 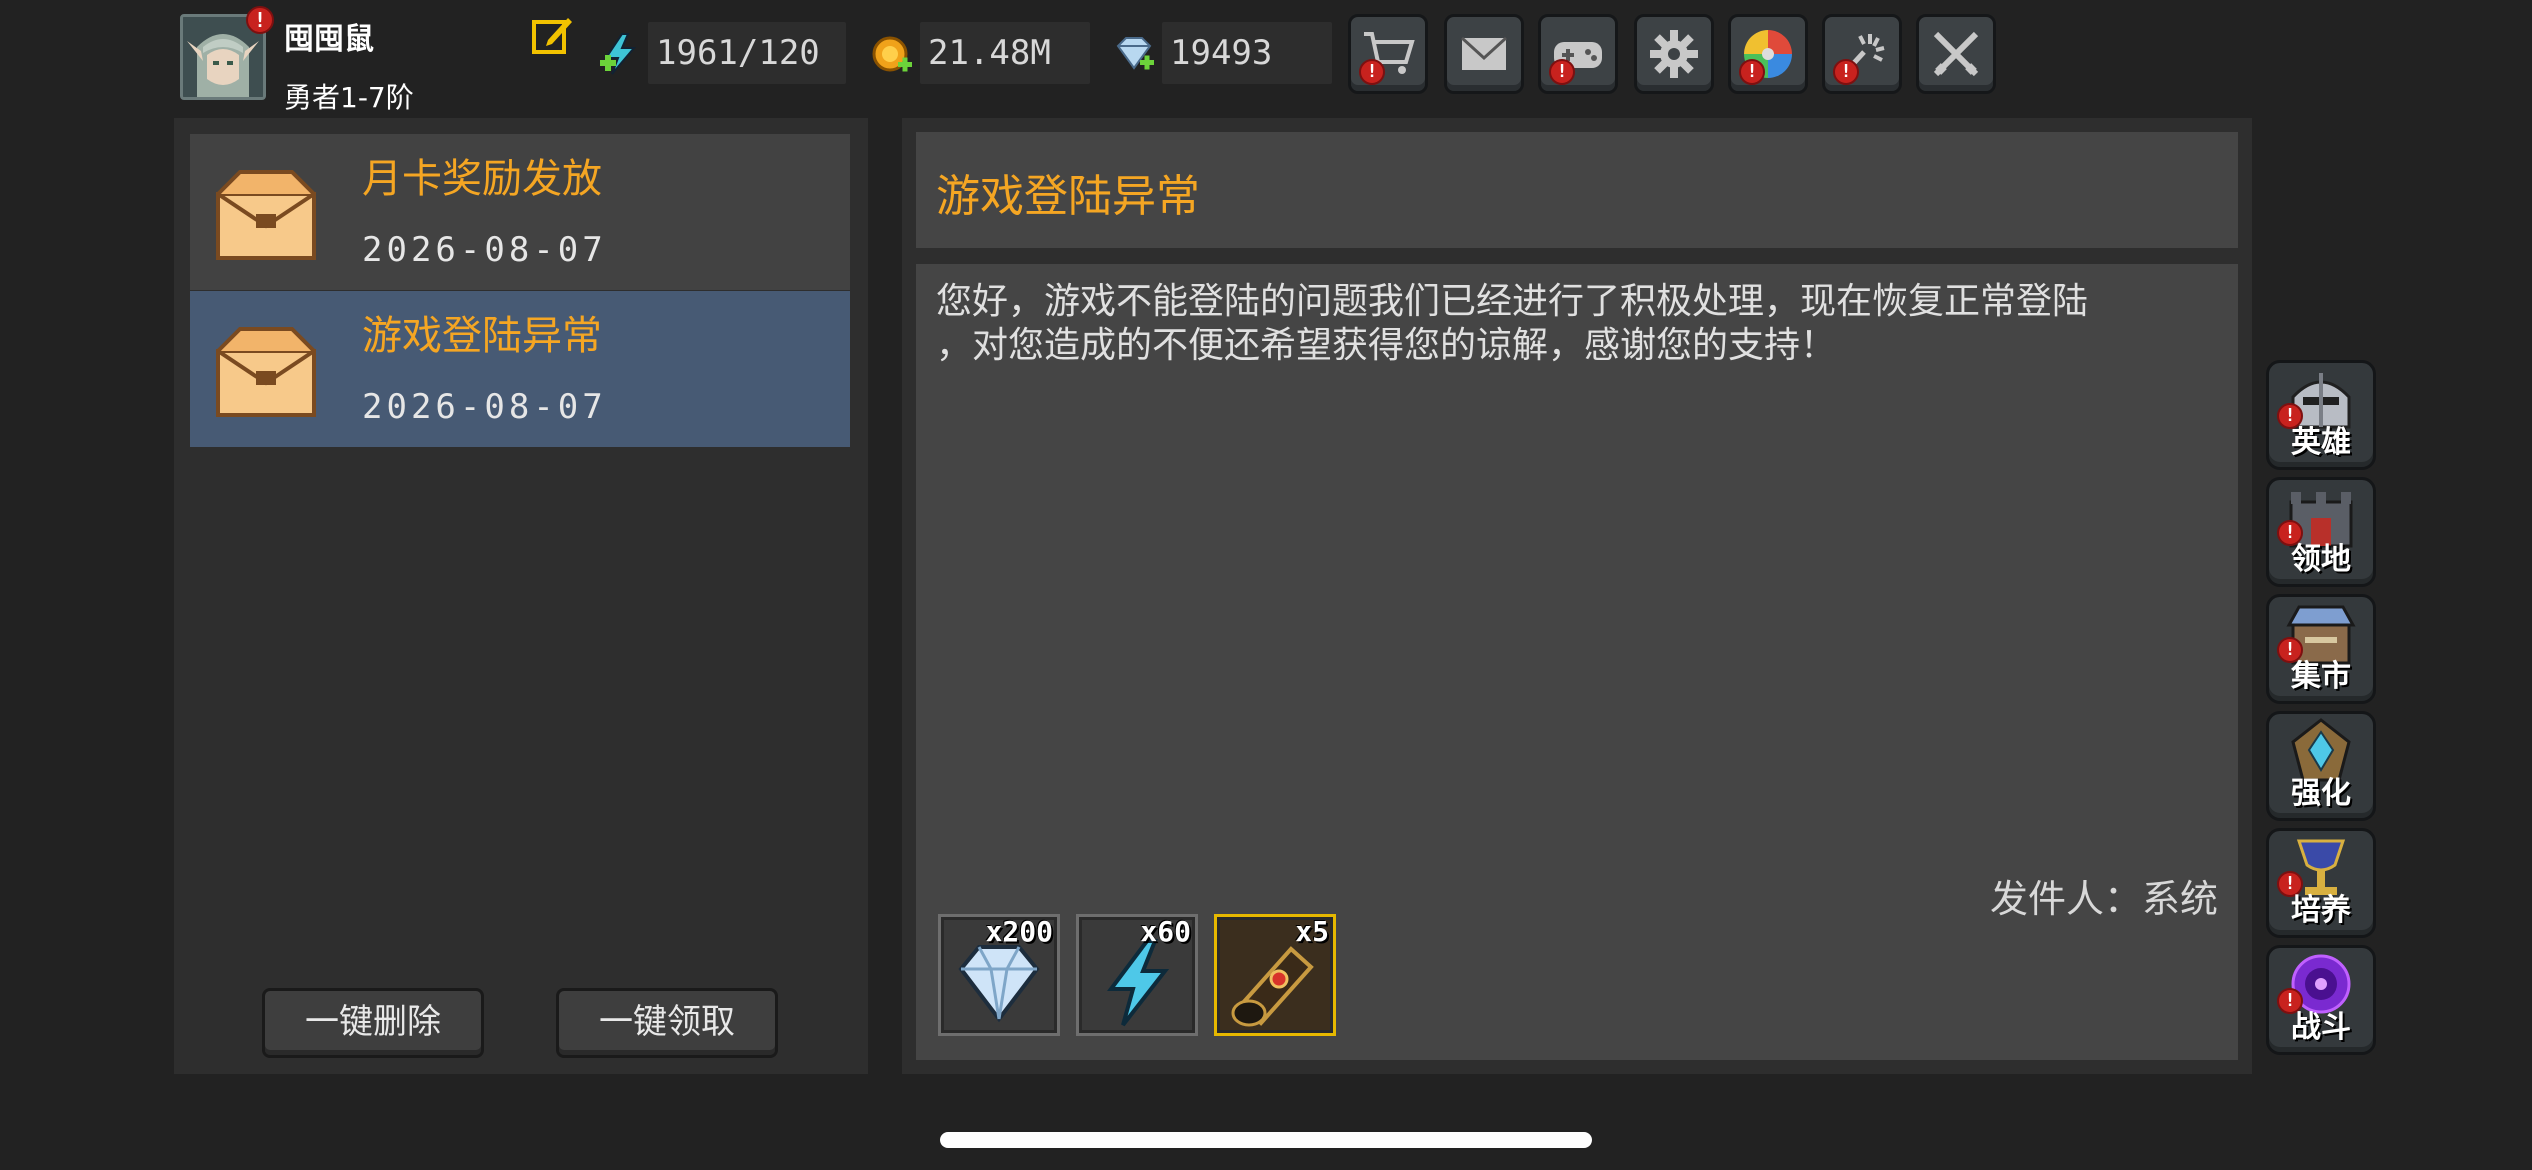 I want to click on mail-title: 月卡奖励发放, so click(x=482, y=179).